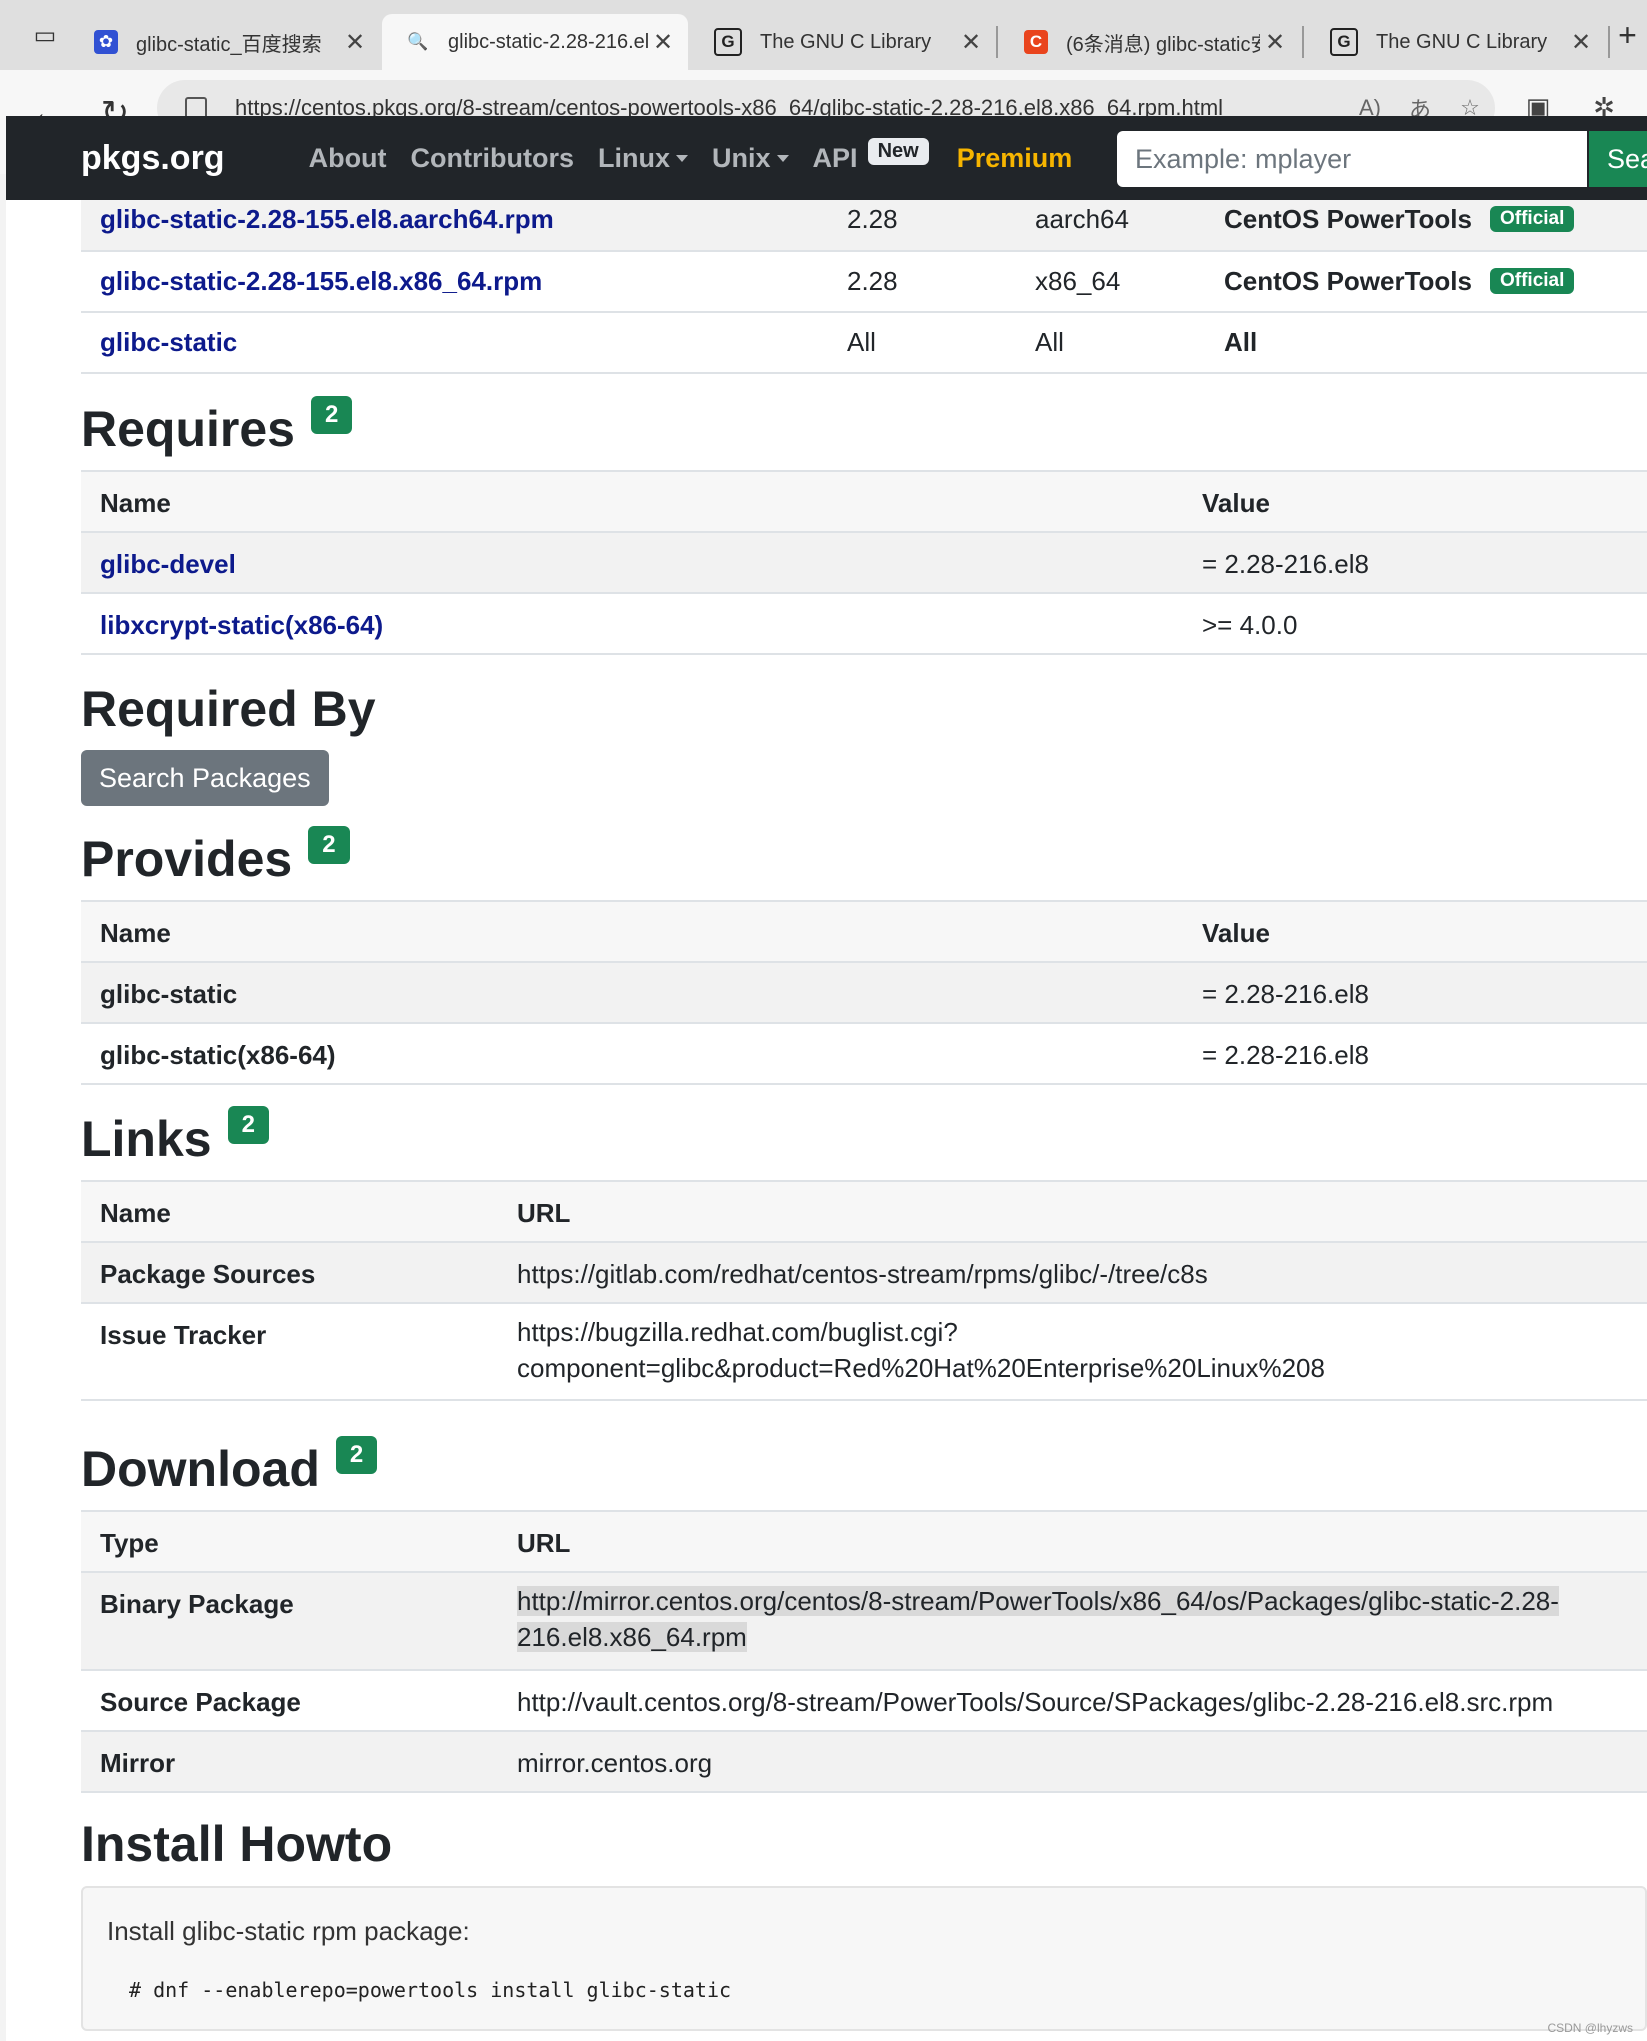 The width and height of the screenshot is (1647, 2041). Describe the element at coordinates (327, 219) in the screenshot. I see `package-link: glibc-static-2.28-155.el8.aarch64.rpm` at that location.